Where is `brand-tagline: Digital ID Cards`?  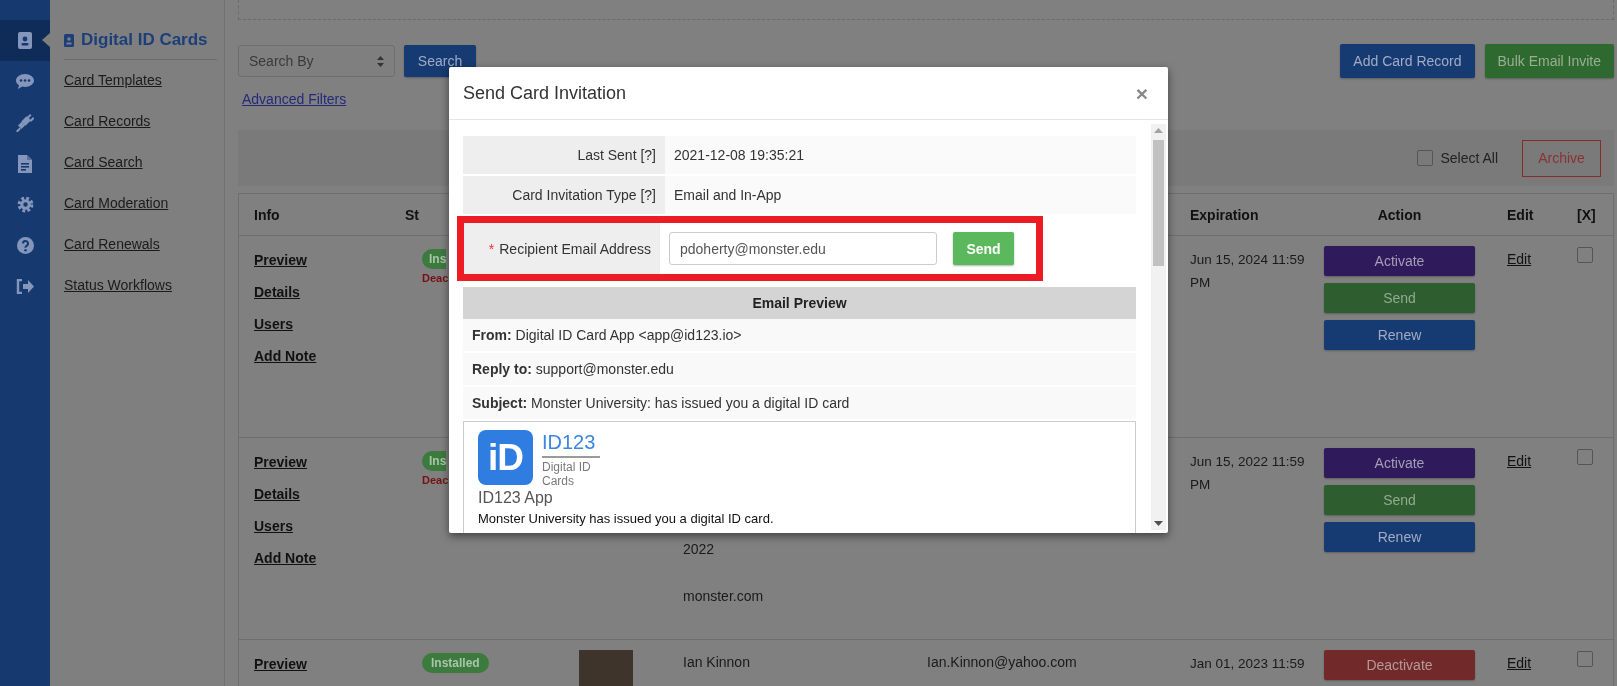
brand-tagline: Digital ID Cards is located at coordinates (567, 474).